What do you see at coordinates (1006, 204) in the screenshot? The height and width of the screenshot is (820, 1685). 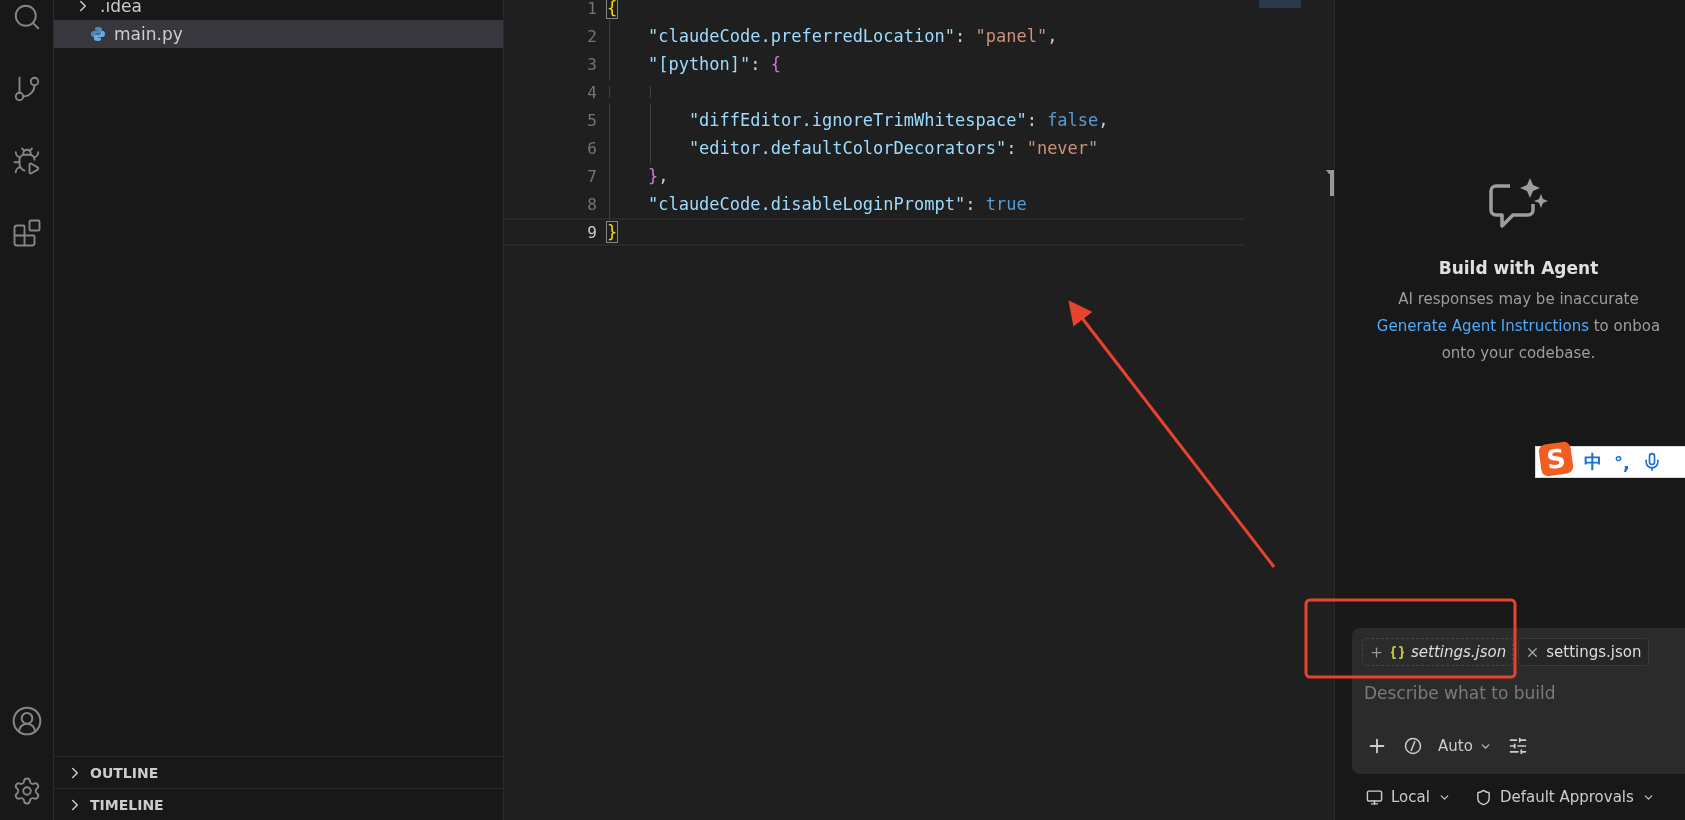 I see `code-token: true` at bounding box center [1006, 204].